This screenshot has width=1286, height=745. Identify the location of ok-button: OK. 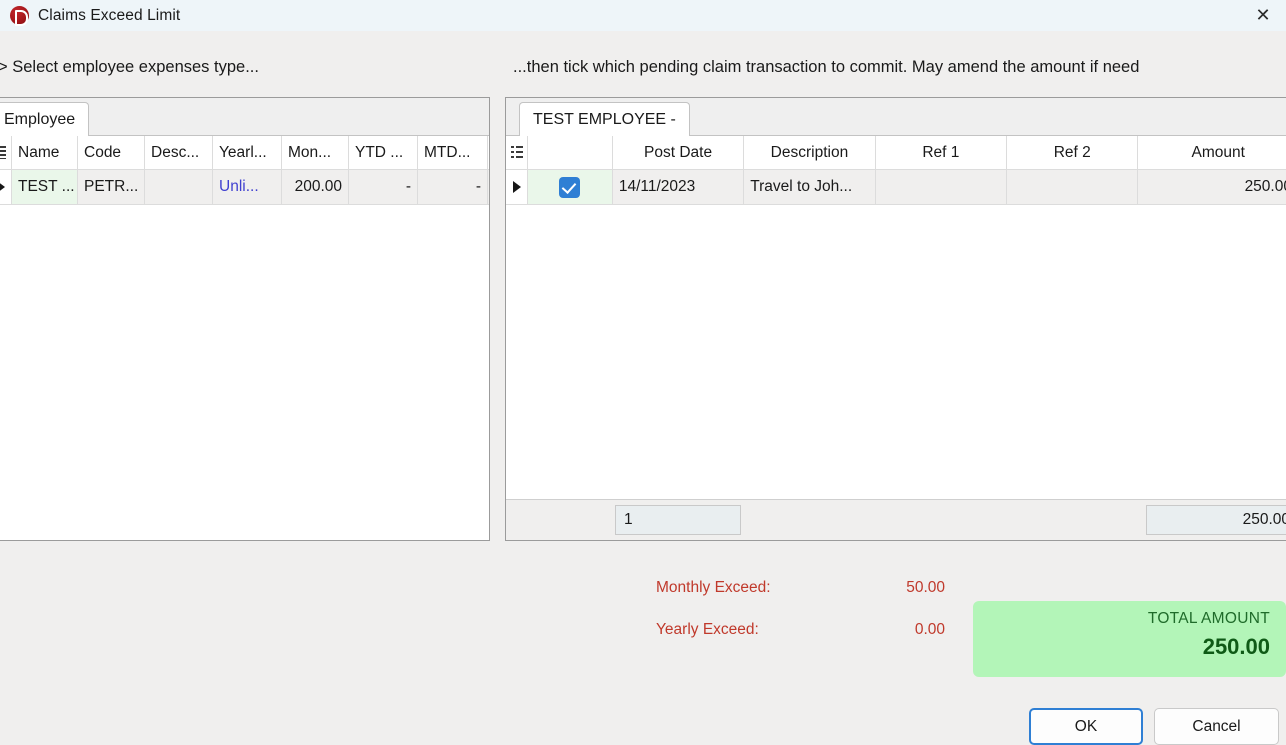
(1086, 726).